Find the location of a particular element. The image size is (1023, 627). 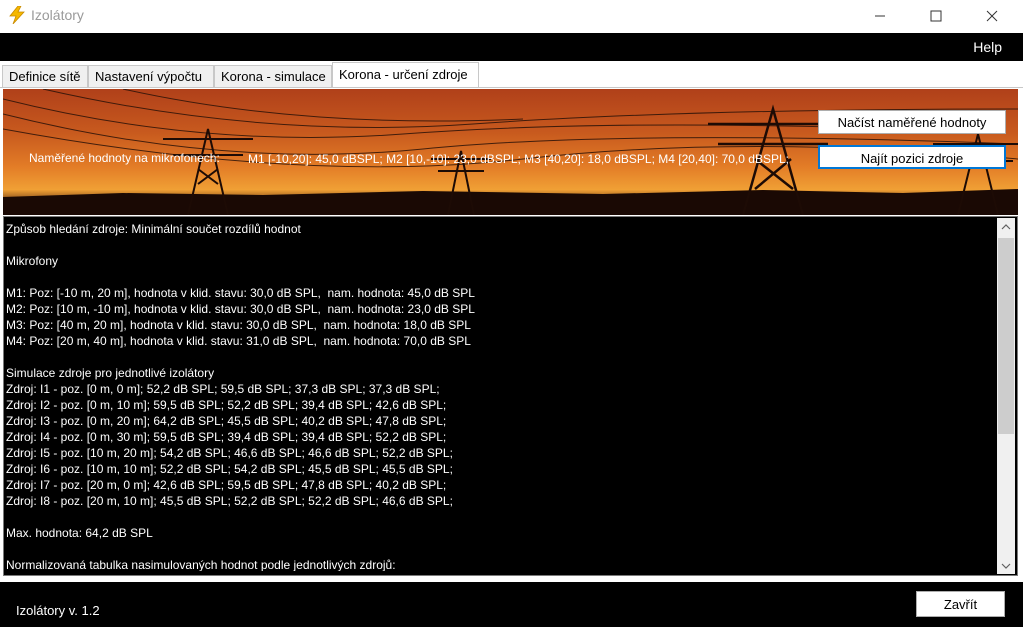

tab-definice-site: Definice sítě is located at coordinates (45, 76).